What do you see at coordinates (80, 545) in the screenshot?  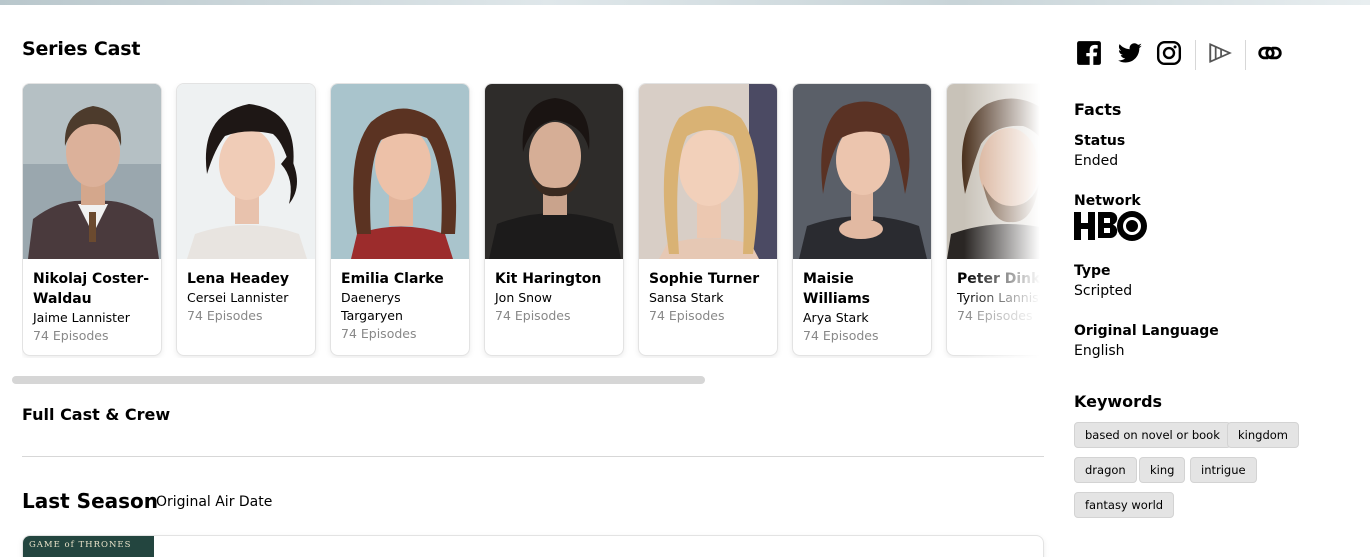 I see `poster-logo-text: GAME of THRONES` at bounding box center [80, 545].